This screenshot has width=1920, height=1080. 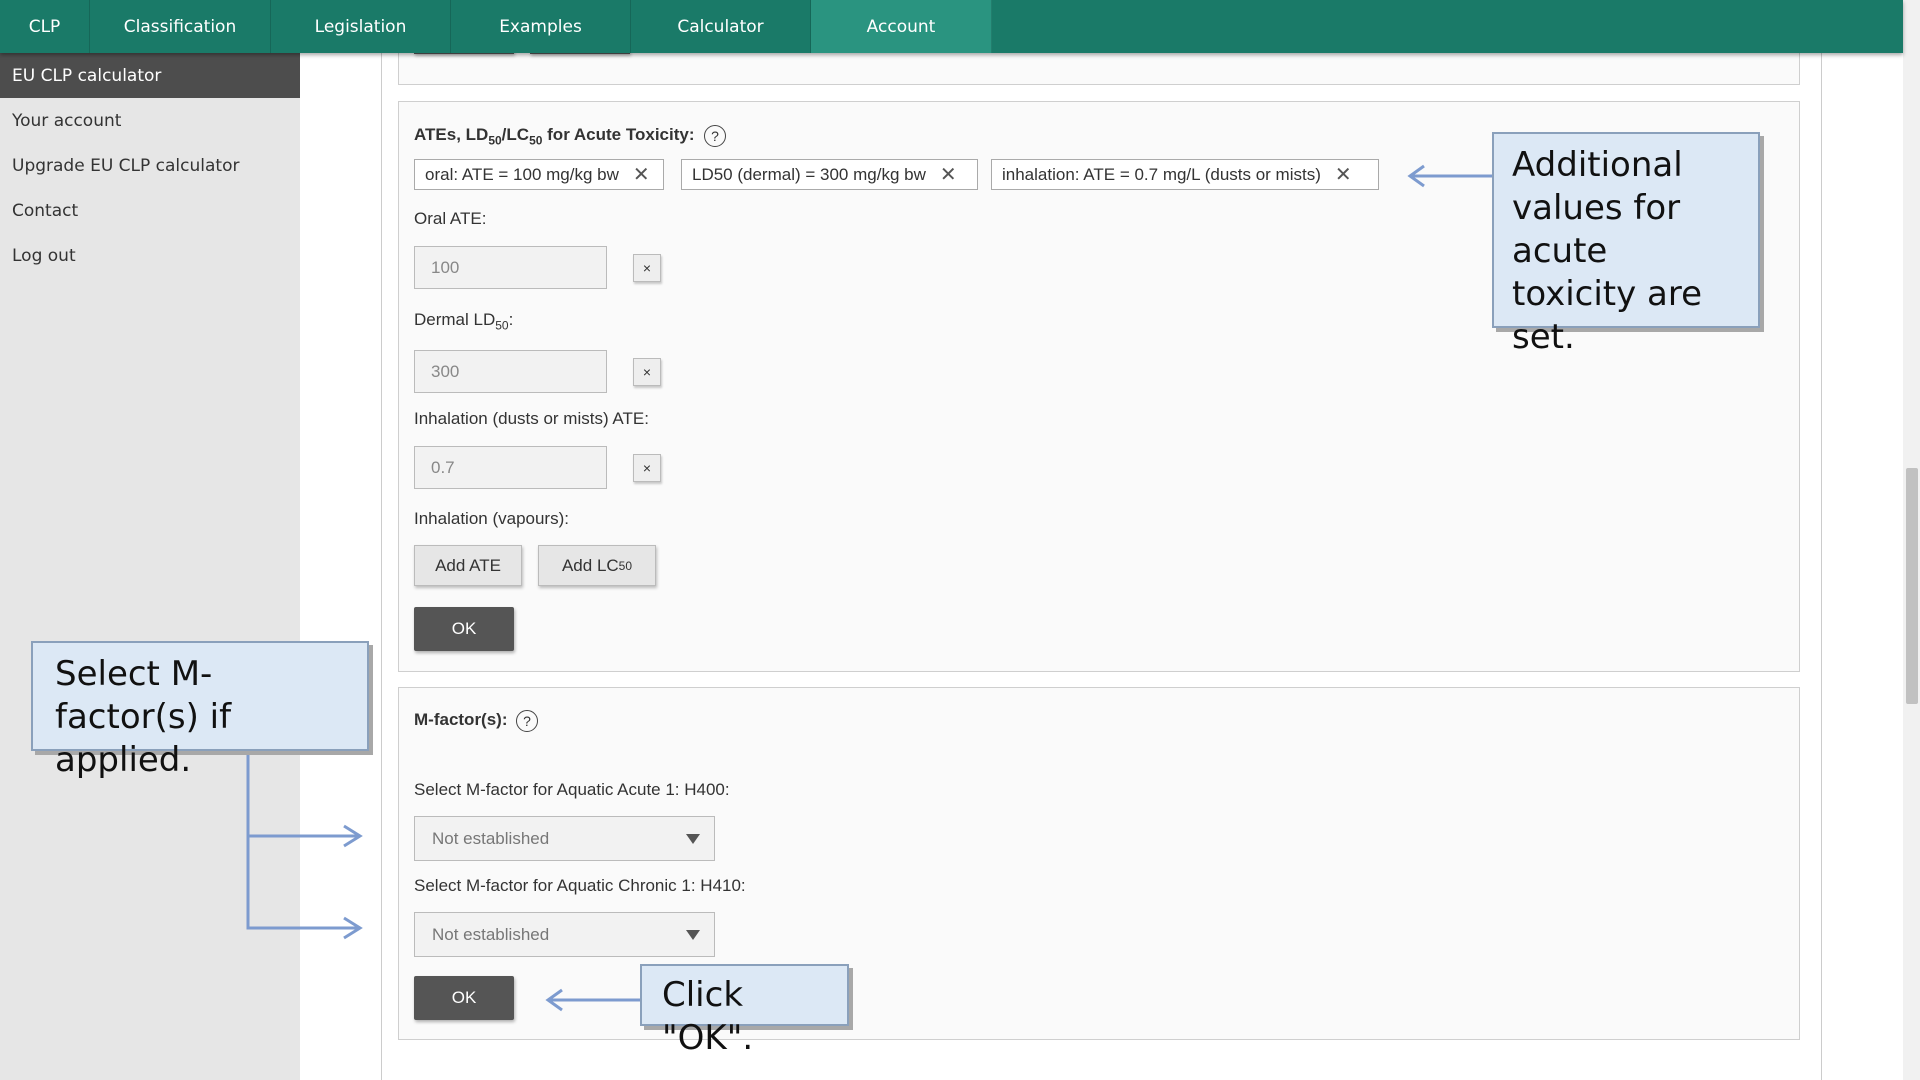 What do you see at coordinates (45, 26) in the screenshot?
I see `tab-clp: CLP` at bounding box center [45, 26].